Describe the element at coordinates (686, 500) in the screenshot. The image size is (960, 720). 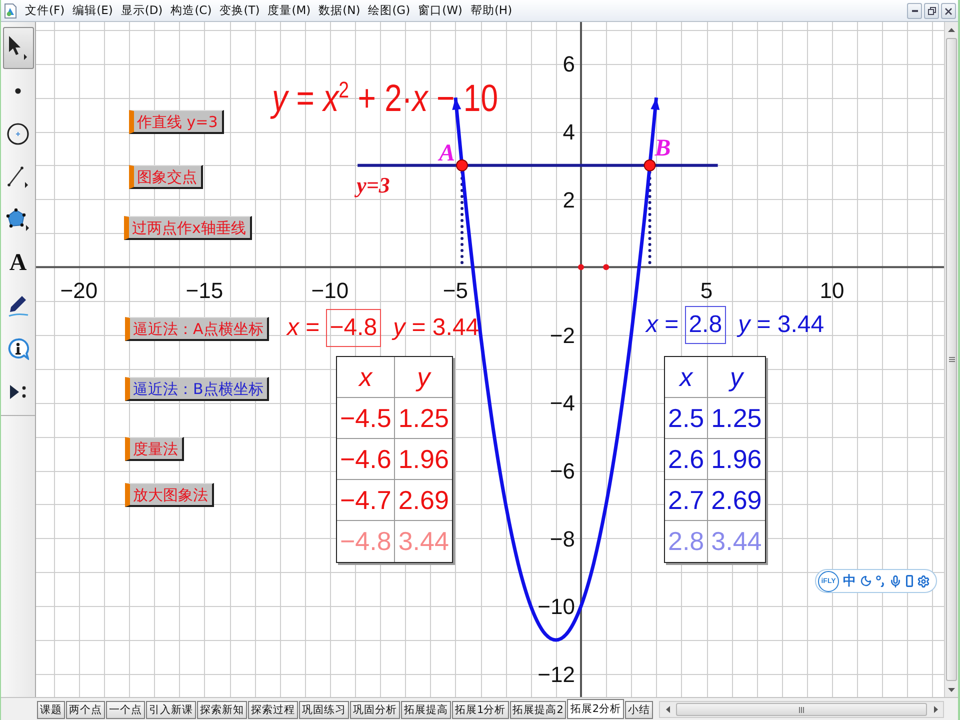
I see `table-cell: 2.7` at that location.